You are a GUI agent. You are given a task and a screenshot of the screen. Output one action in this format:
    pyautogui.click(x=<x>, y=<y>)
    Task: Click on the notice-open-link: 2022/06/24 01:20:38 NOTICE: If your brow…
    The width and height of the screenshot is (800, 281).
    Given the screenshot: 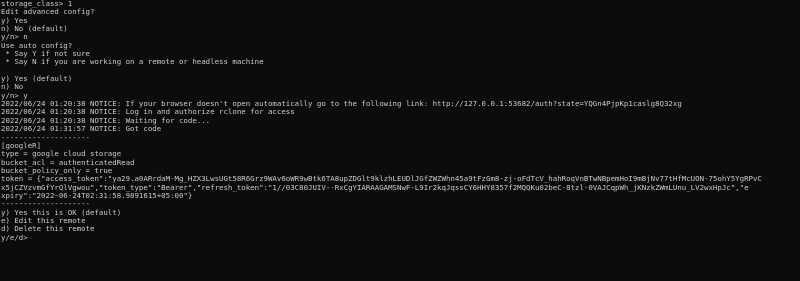 What is the action you would take?
    pyautogui.click(x=341, y=104)
    